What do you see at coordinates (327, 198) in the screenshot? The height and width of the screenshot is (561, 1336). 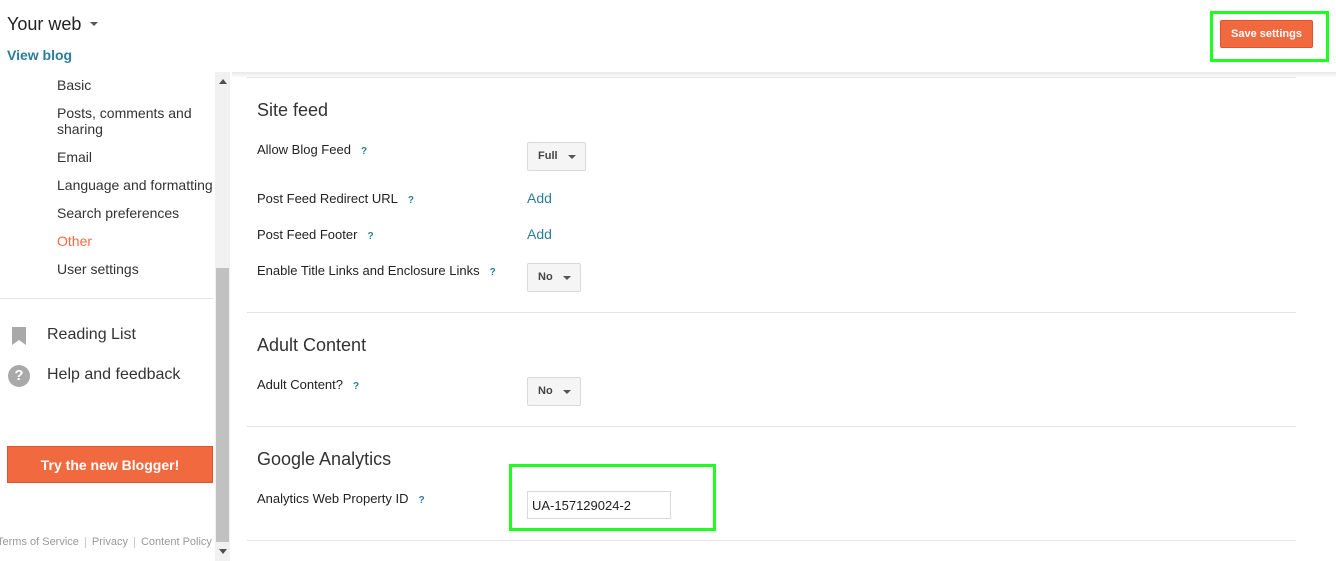 I see `post-feed-redirect-label: Post Feed Redirect URL` at bounding box center [327, 198].